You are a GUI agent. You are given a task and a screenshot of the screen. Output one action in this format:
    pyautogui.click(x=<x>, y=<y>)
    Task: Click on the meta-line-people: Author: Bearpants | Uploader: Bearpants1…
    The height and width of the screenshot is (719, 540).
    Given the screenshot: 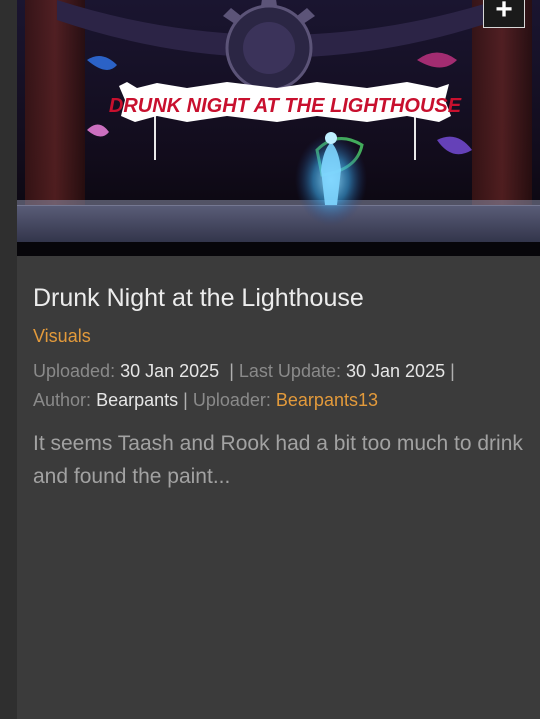 What is the action you would take?
    pyautogui.click(x=278, y=400)
    